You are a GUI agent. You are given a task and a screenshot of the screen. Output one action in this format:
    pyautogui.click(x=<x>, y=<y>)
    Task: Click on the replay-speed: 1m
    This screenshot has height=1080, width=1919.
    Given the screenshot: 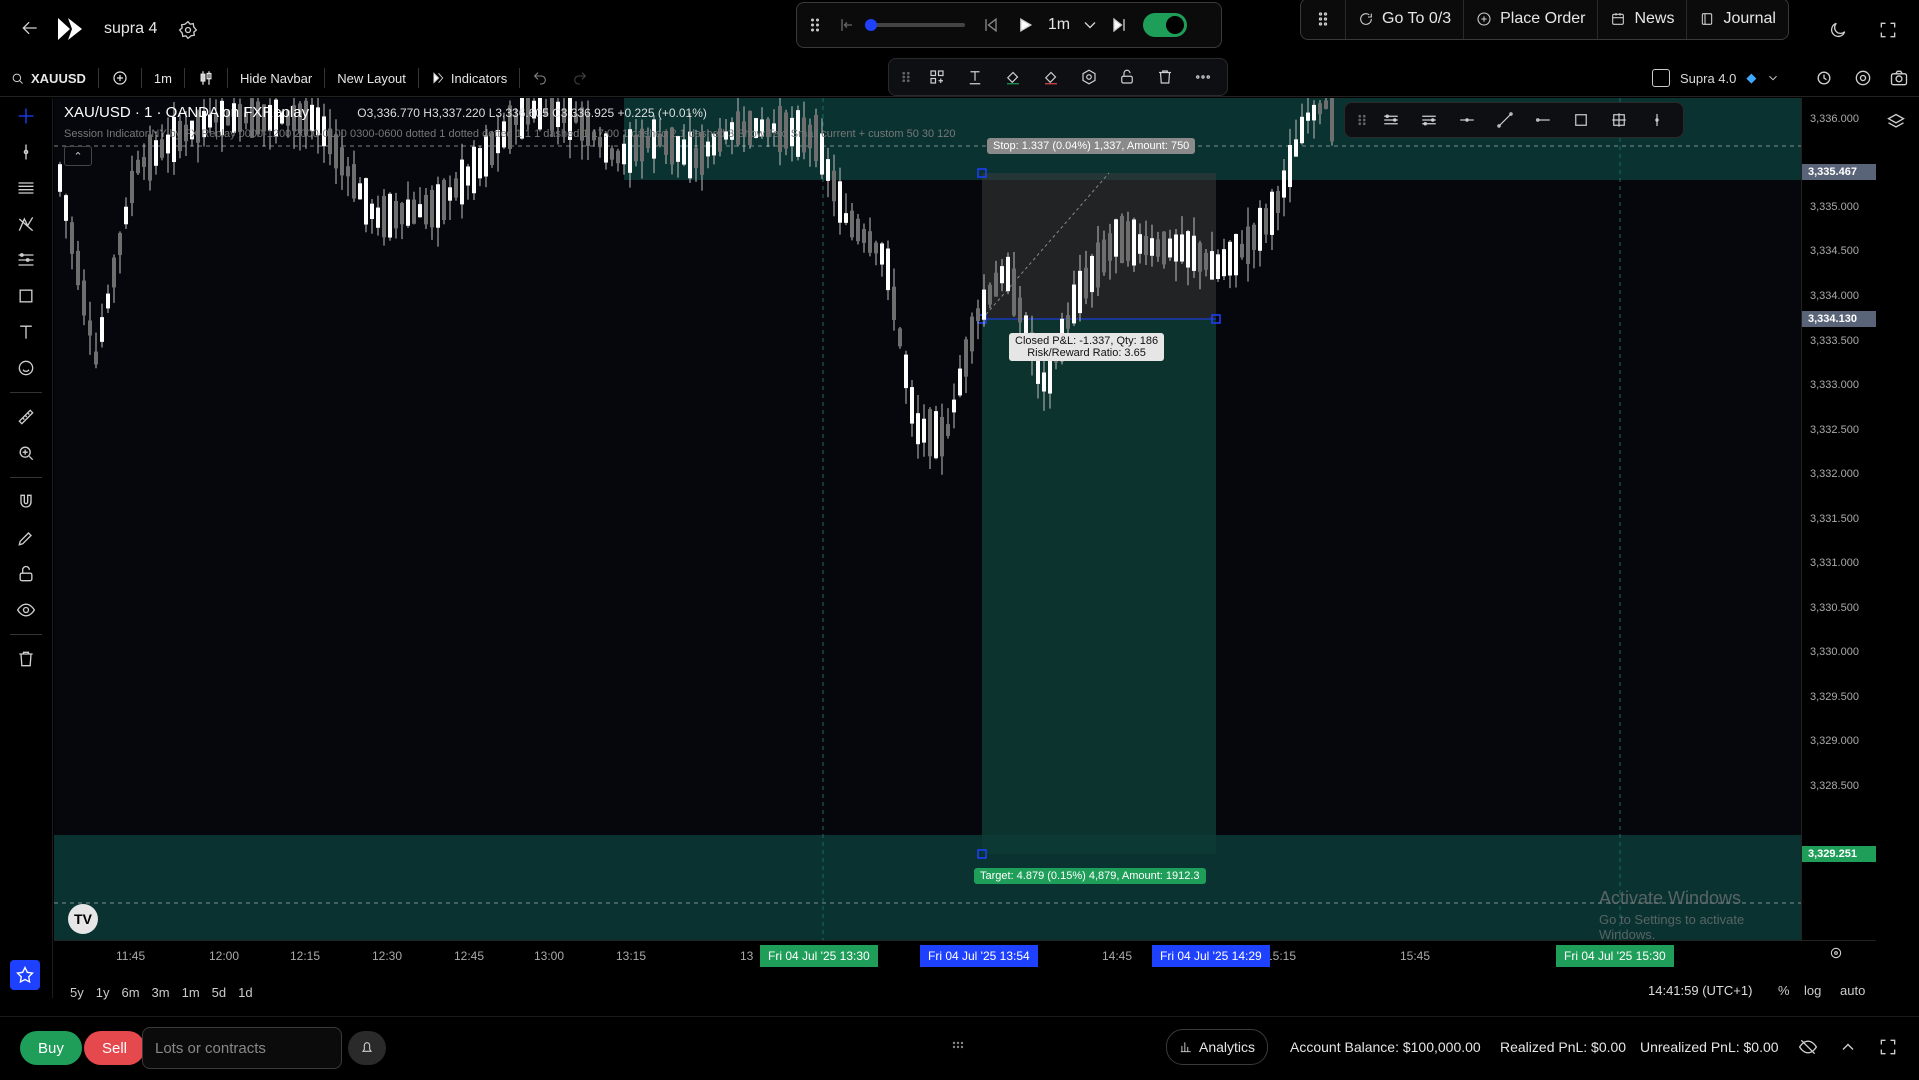 What is the action you would take?
    pyautogui.click(x=1059, y=25)
    